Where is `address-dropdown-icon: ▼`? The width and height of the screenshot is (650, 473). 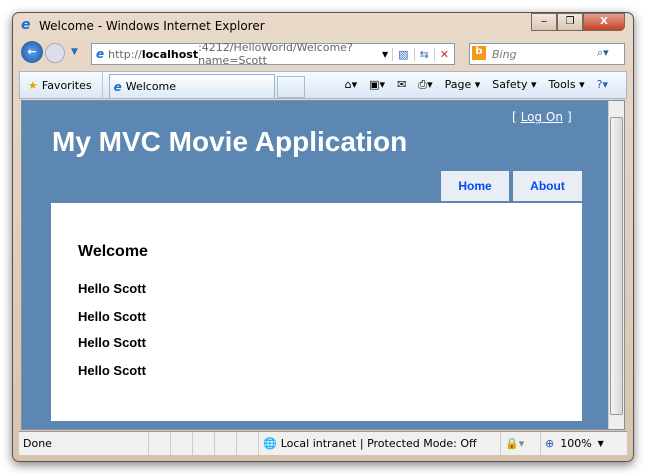 address-dropdown-icon: ▼ is located at coordinates (385, 54).